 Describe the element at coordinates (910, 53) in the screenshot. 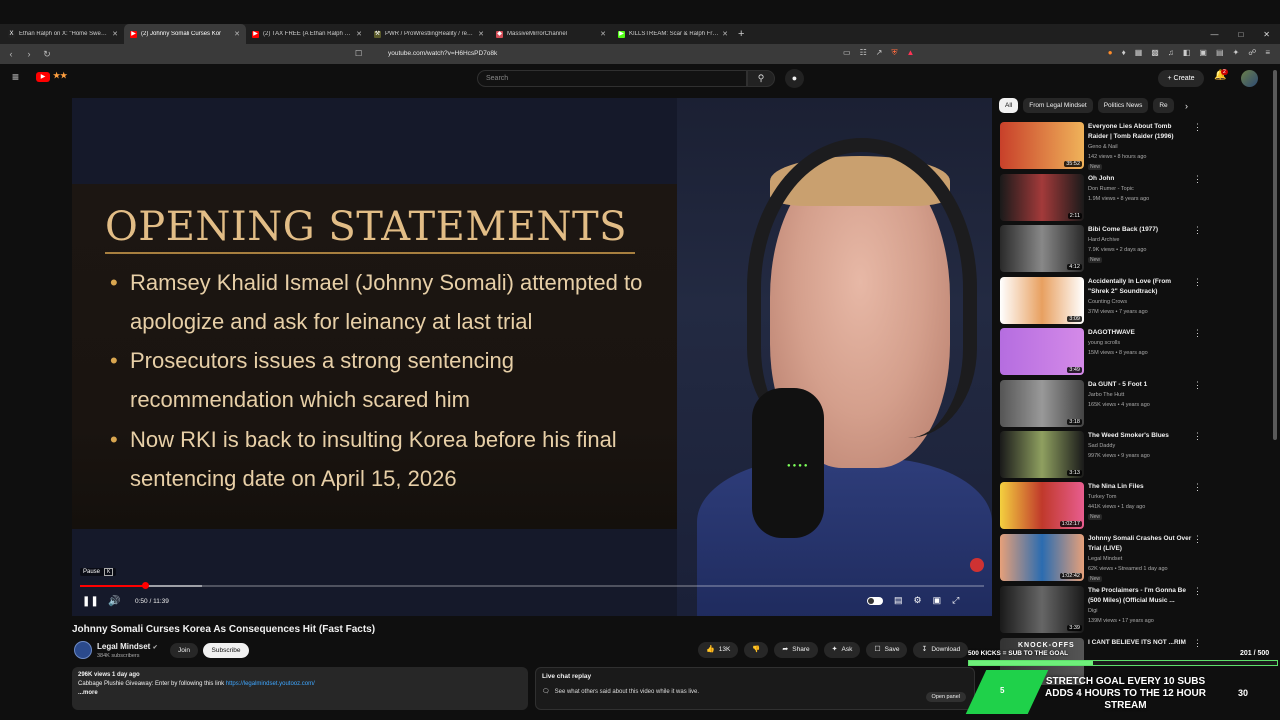

I see `rewards-icon: ▲` at that location.